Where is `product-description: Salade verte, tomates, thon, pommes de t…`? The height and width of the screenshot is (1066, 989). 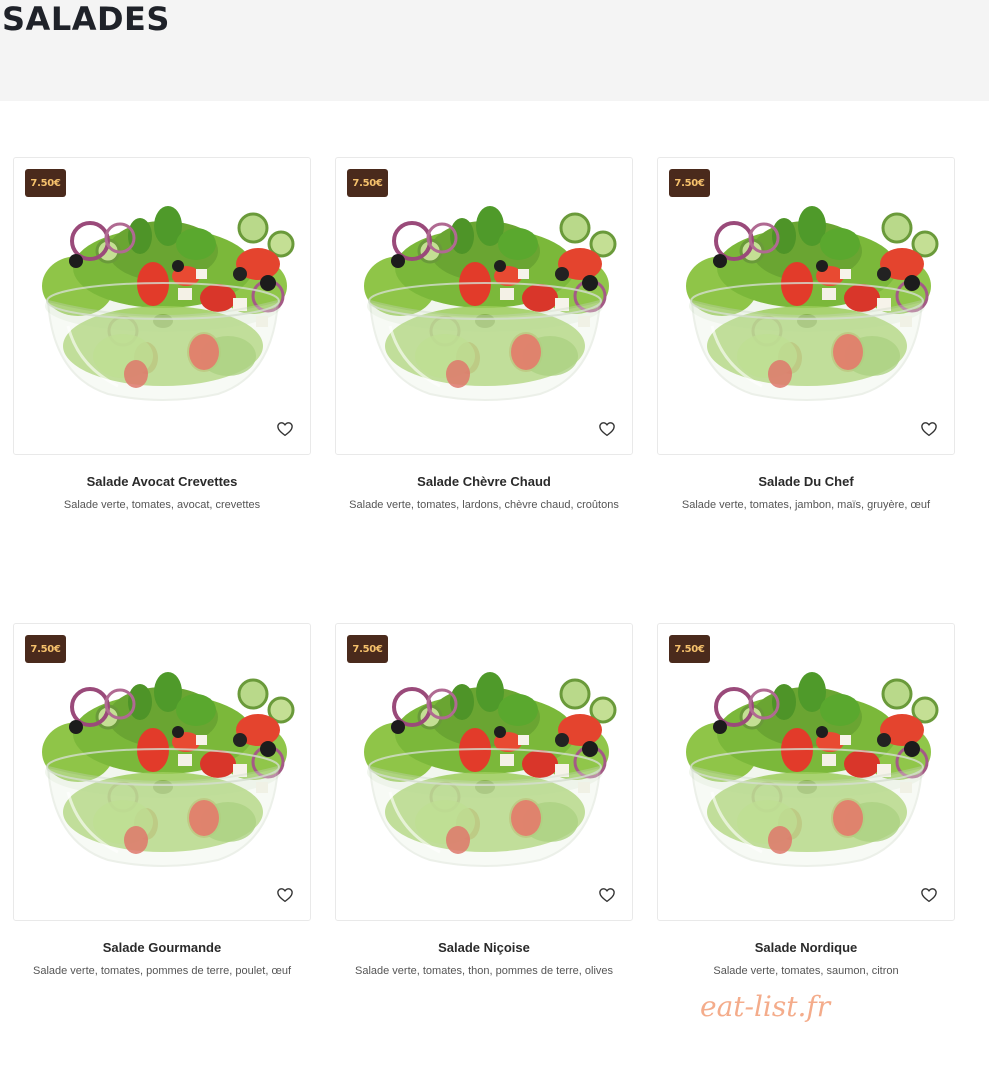 product-description: Salade verte, tomates, thon, pommes de t… is located at coordinates (484, 971).